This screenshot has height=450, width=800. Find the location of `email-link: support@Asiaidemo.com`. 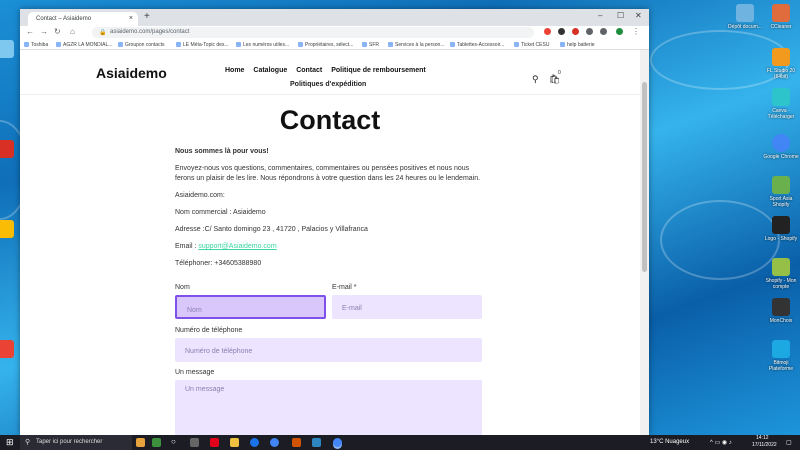

email-link: support@Asiaidemo.com is located at coordinates (237, 246).